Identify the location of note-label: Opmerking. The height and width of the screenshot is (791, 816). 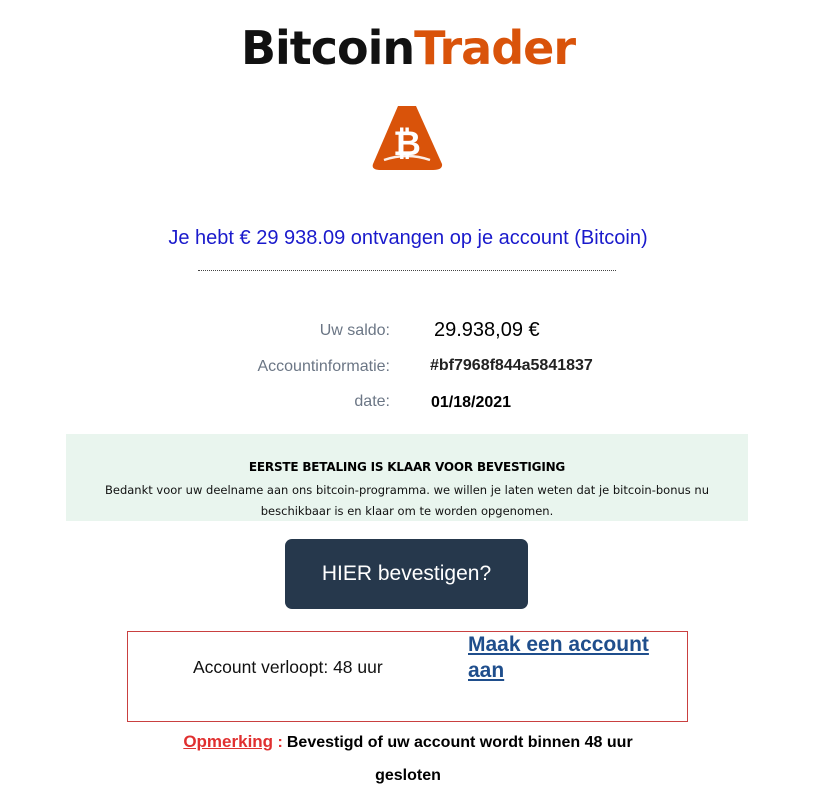
(228, 741).